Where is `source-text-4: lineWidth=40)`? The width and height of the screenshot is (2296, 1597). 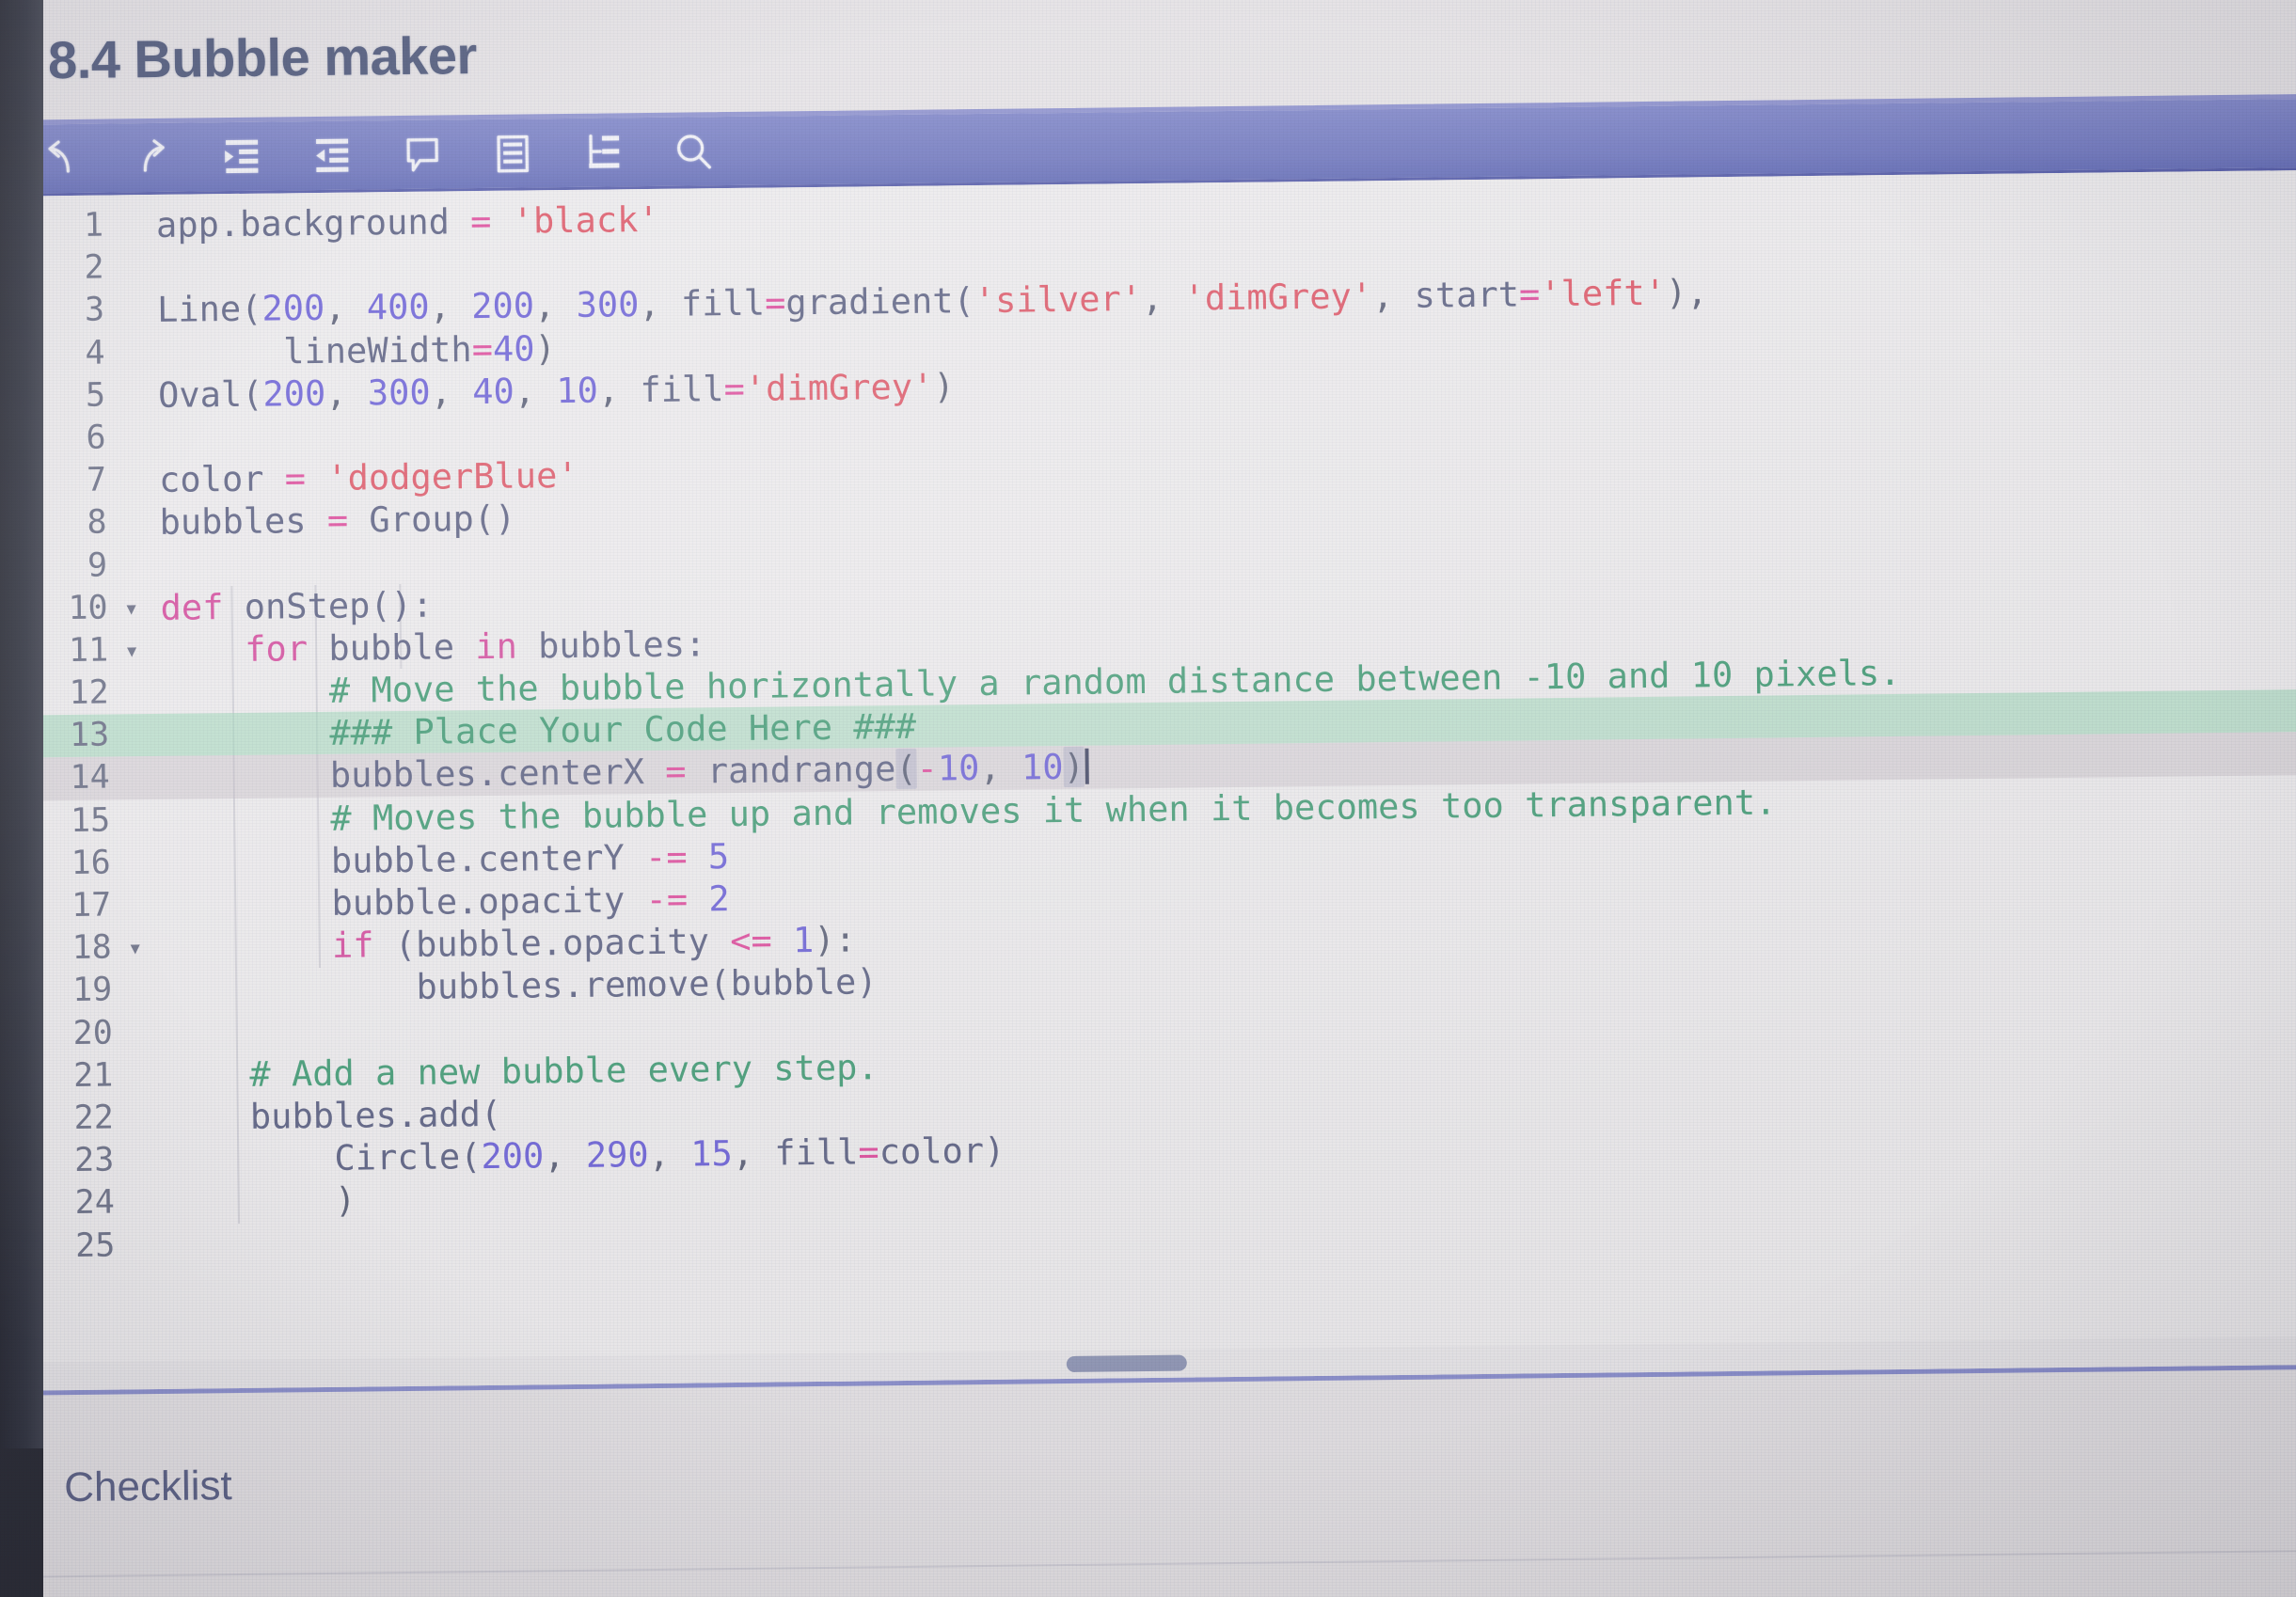
source-text-4: lineWidth=40) is located at coordinates (350, 350).